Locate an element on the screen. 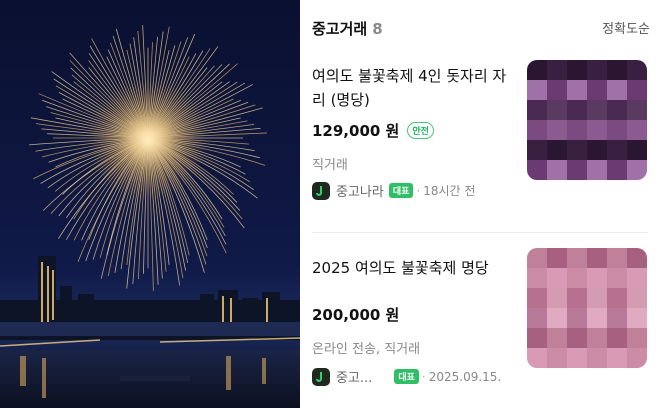  safe-badge: 안전 is located at coordinates (420, 130).